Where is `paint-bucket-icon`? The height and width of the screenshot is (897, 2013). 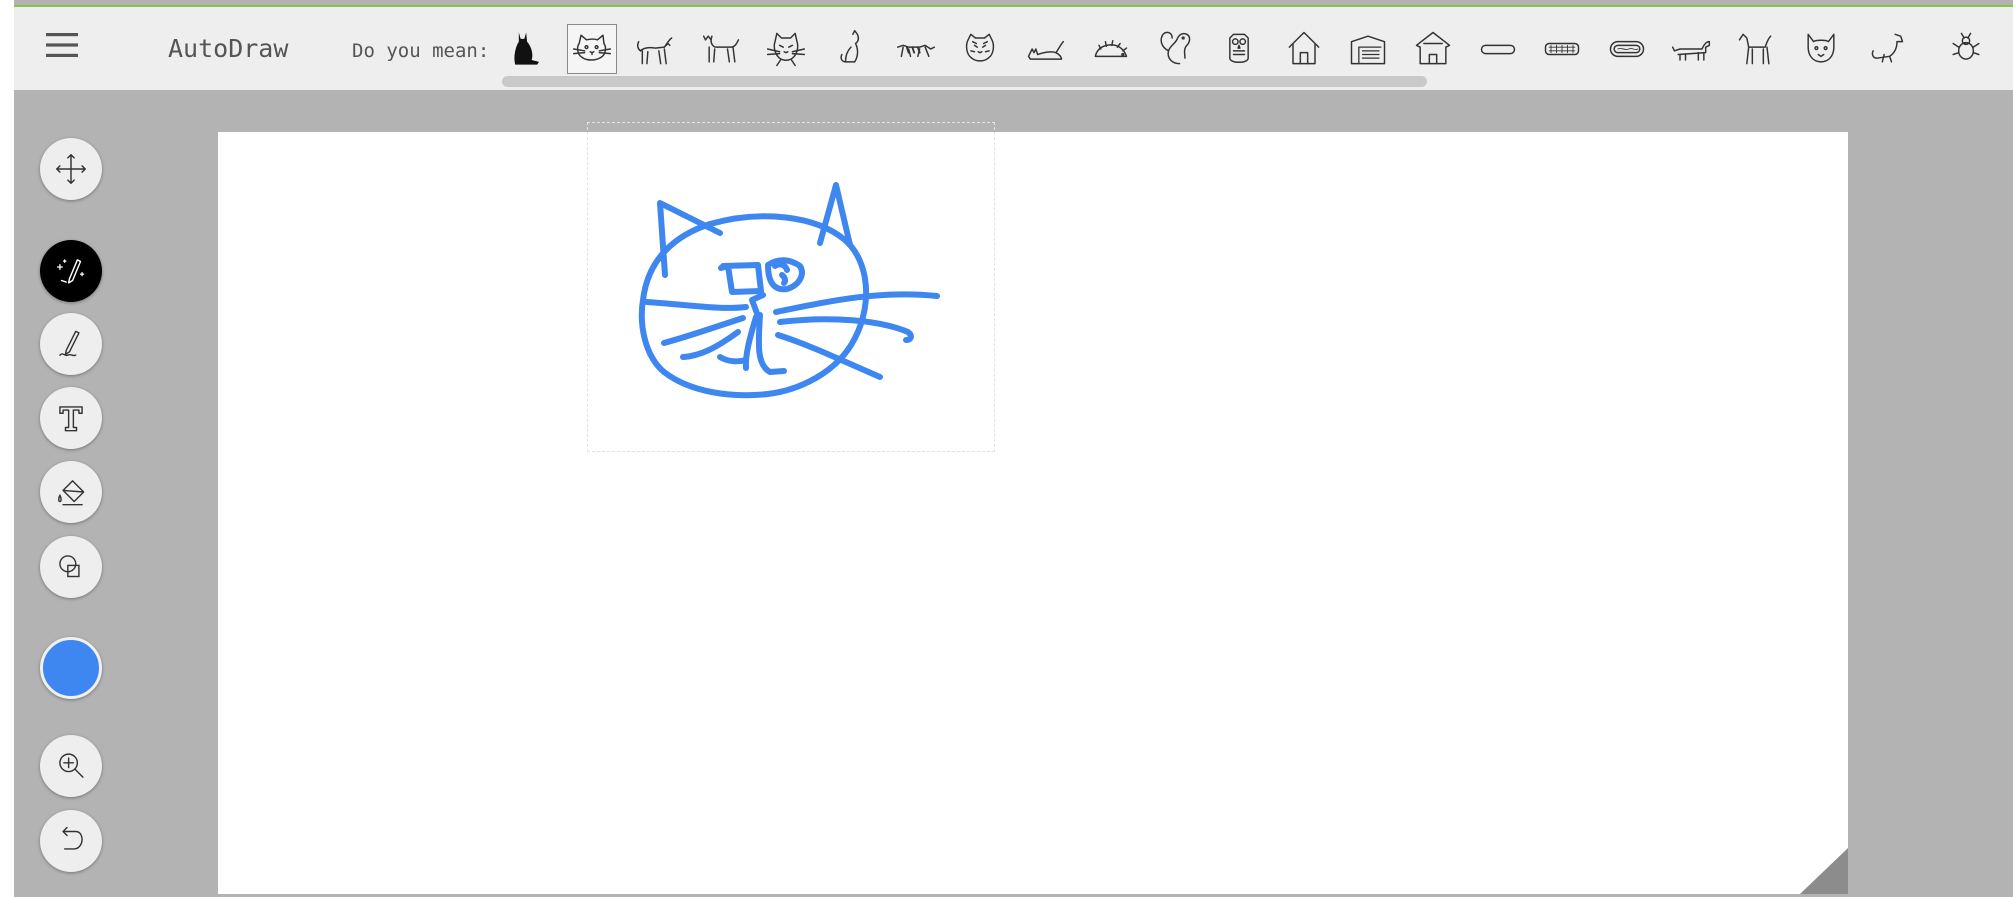
paint-bucket-icon is located at coordinates (71, 493).